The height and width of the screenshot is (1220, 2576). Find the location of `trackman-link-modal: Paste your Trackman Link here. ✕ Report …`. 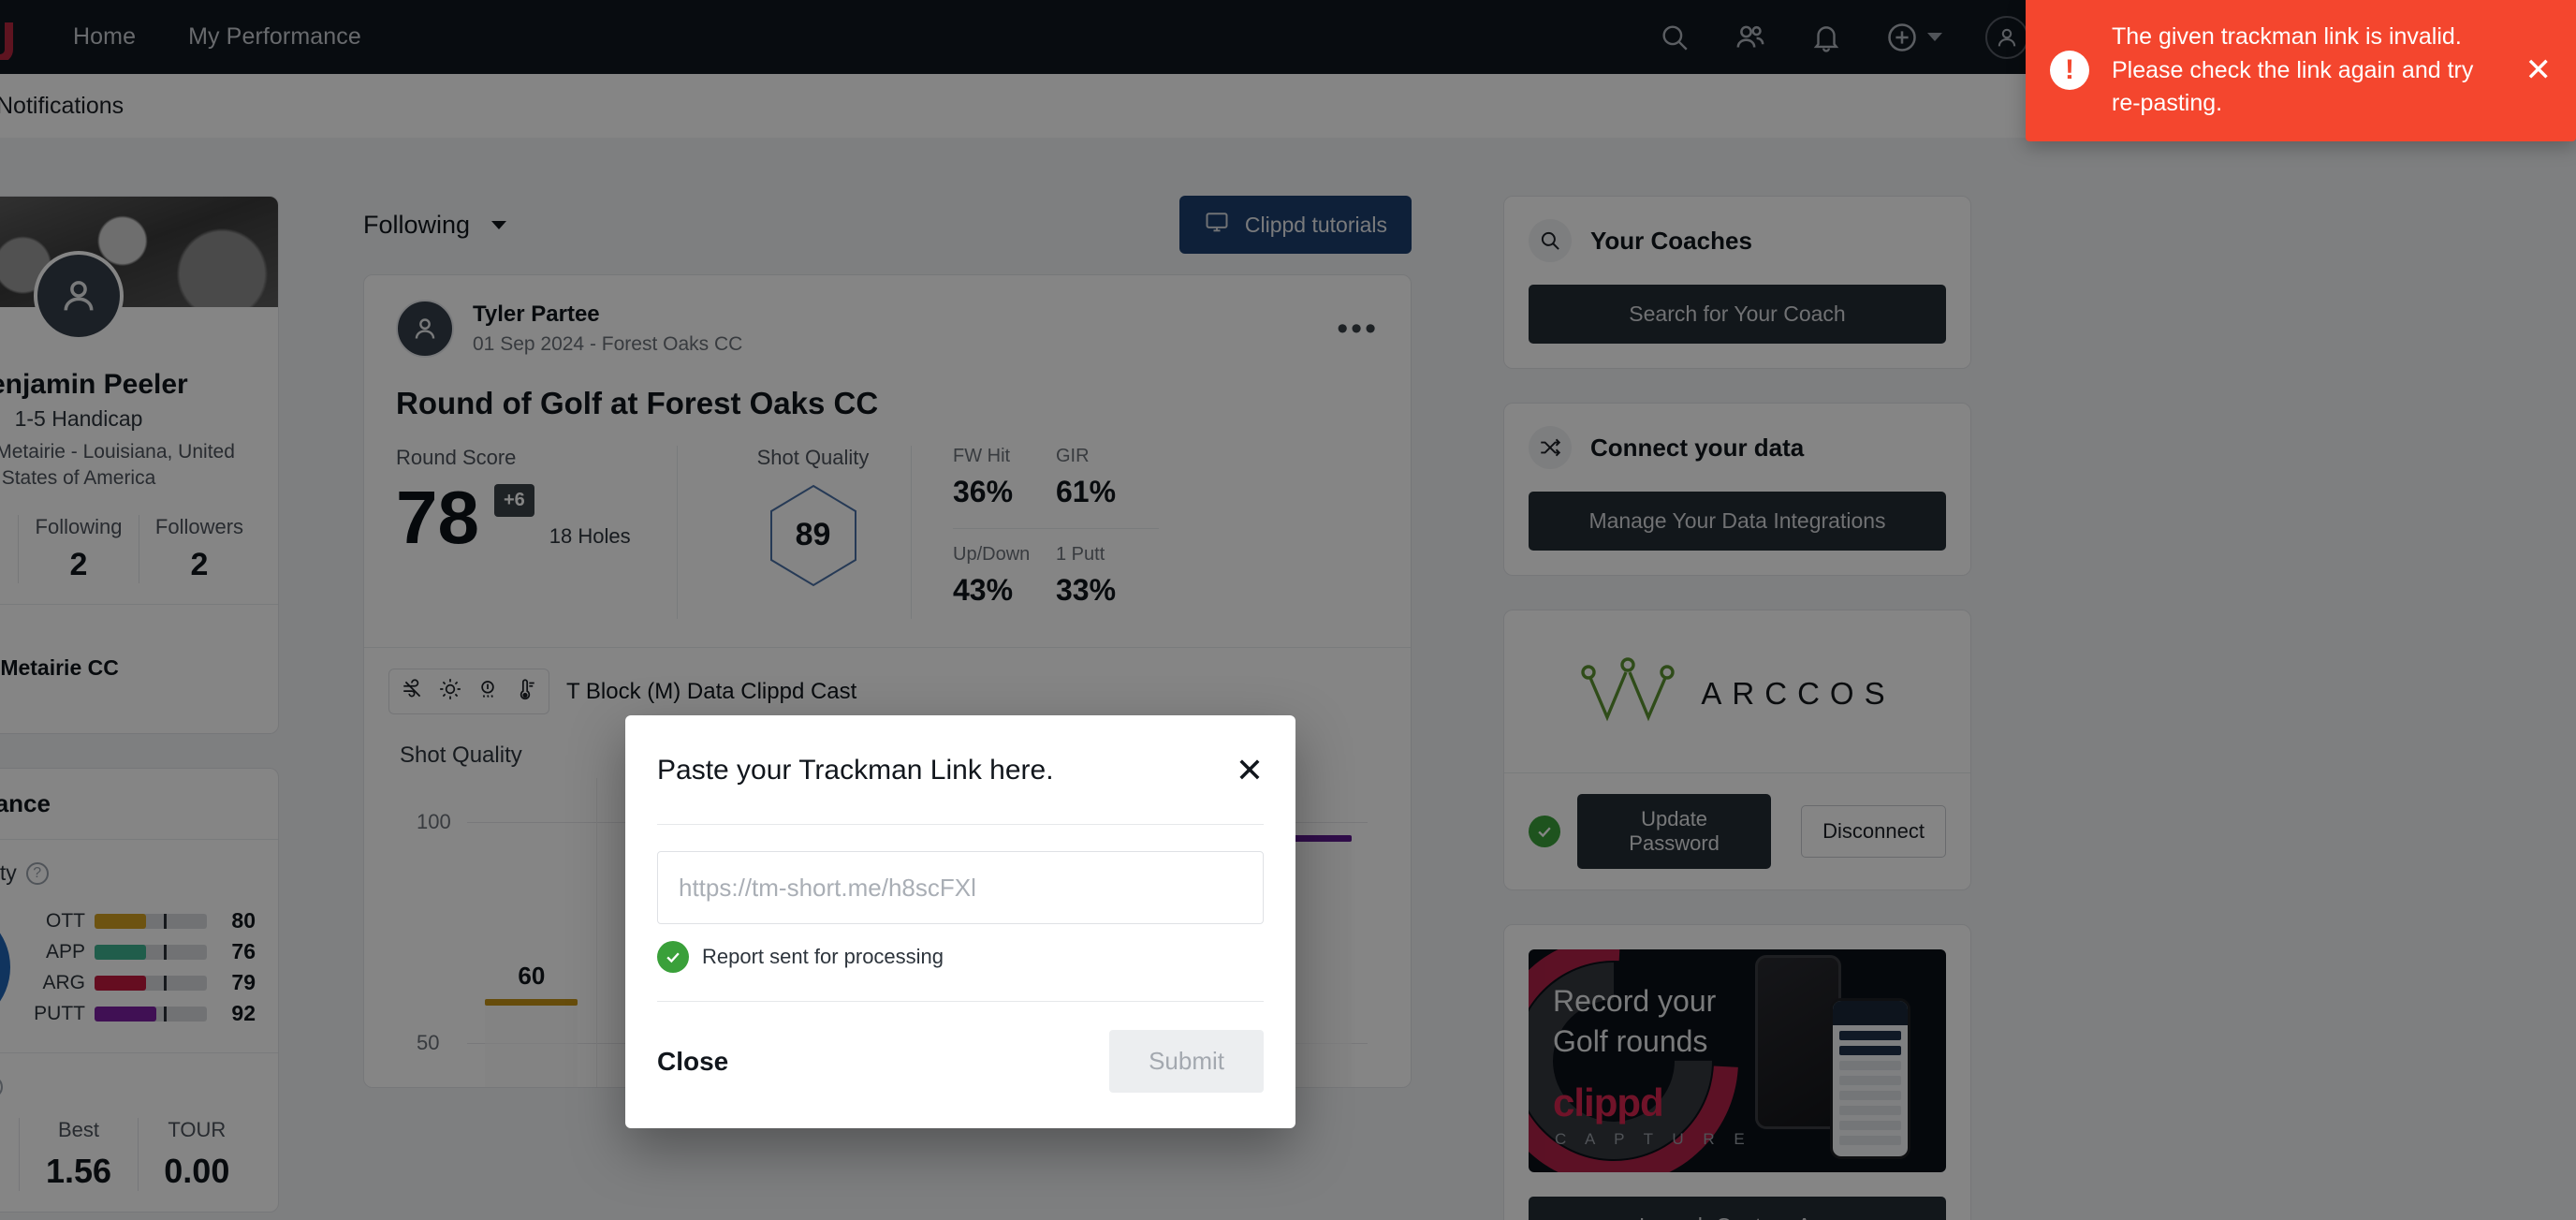

trackman-link-modal: Paste your Trackman Link here. ✕ Report … is located at coordinates (960, 921).